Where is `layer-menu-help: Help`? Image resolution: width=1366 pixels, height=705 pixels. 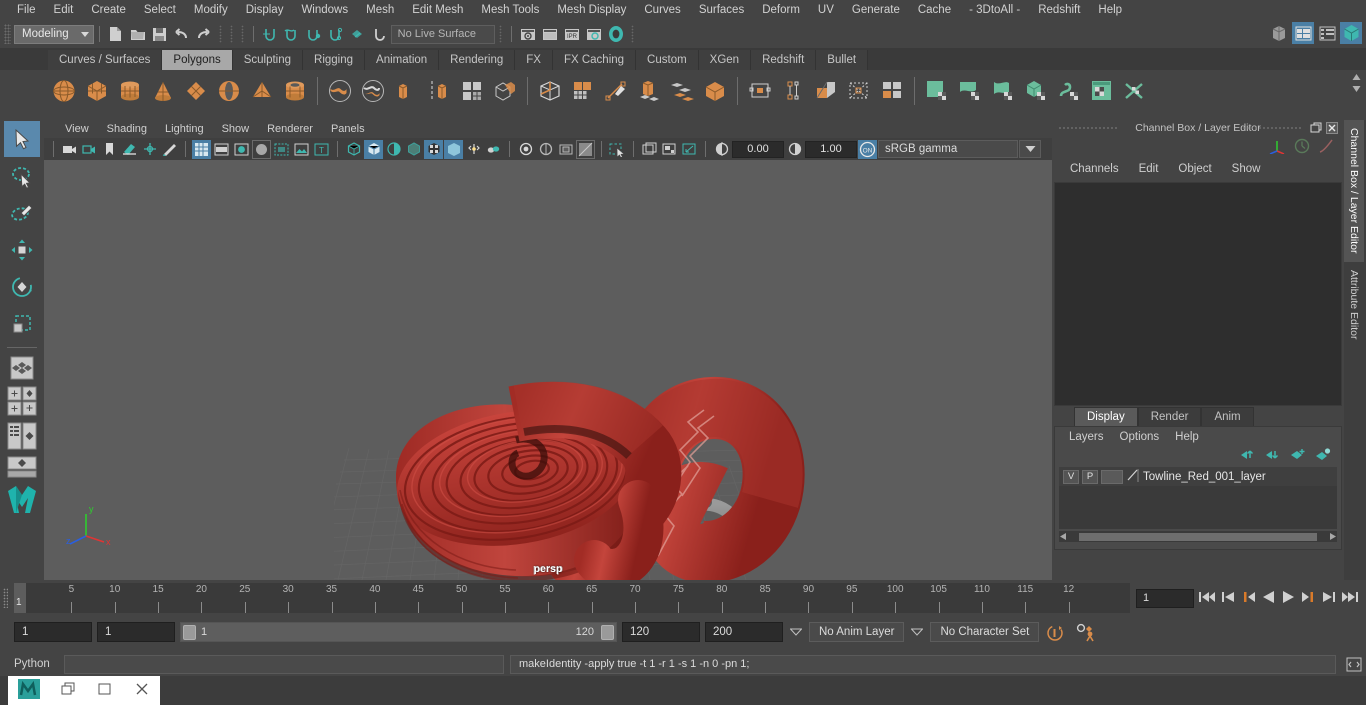 layer-menu-help: Help is located at coordinates (1187, 437).